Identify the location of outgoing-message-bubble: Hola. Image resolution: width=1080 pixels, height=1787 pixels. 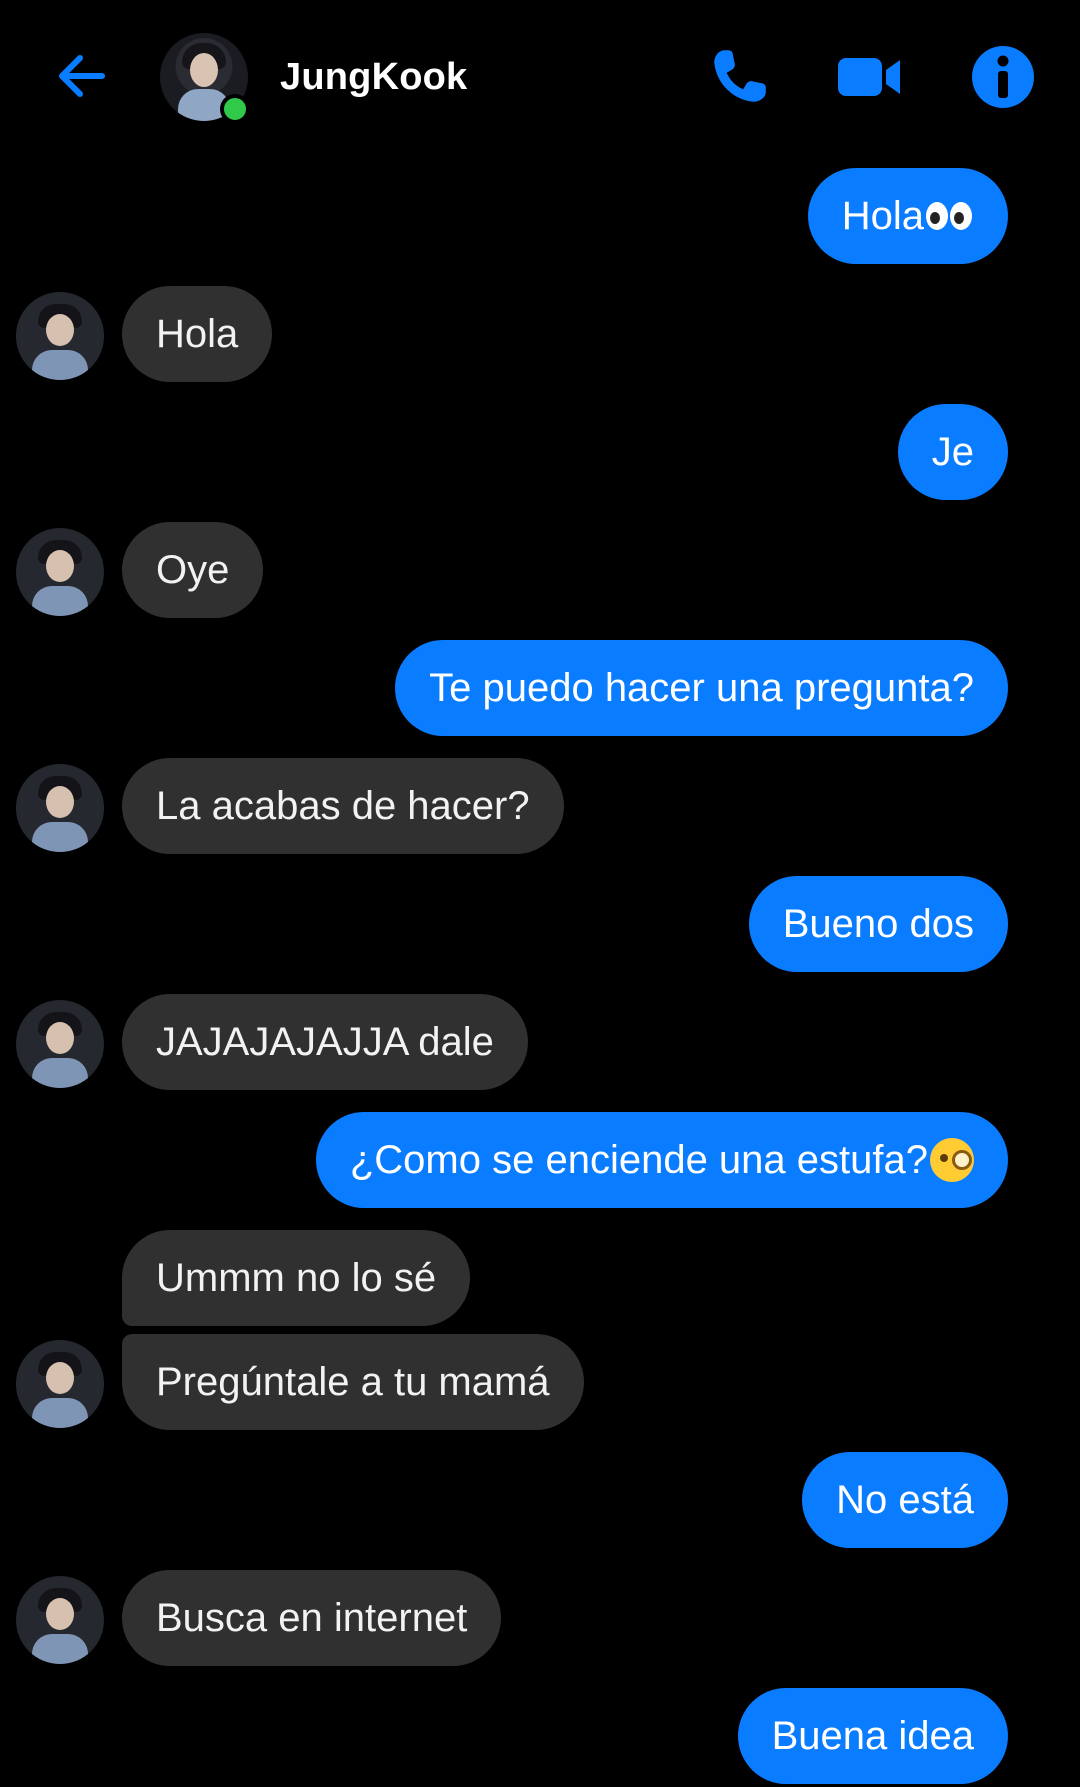
(907, 216).